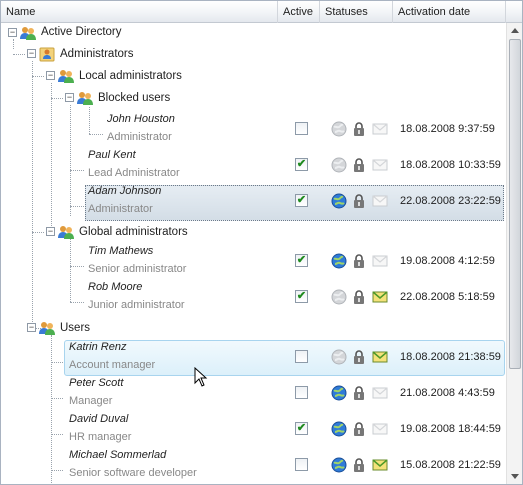  Describe the element at coordinates (12, 32) in the screenshot. I see `collapse-toggle-root: −` at that location.